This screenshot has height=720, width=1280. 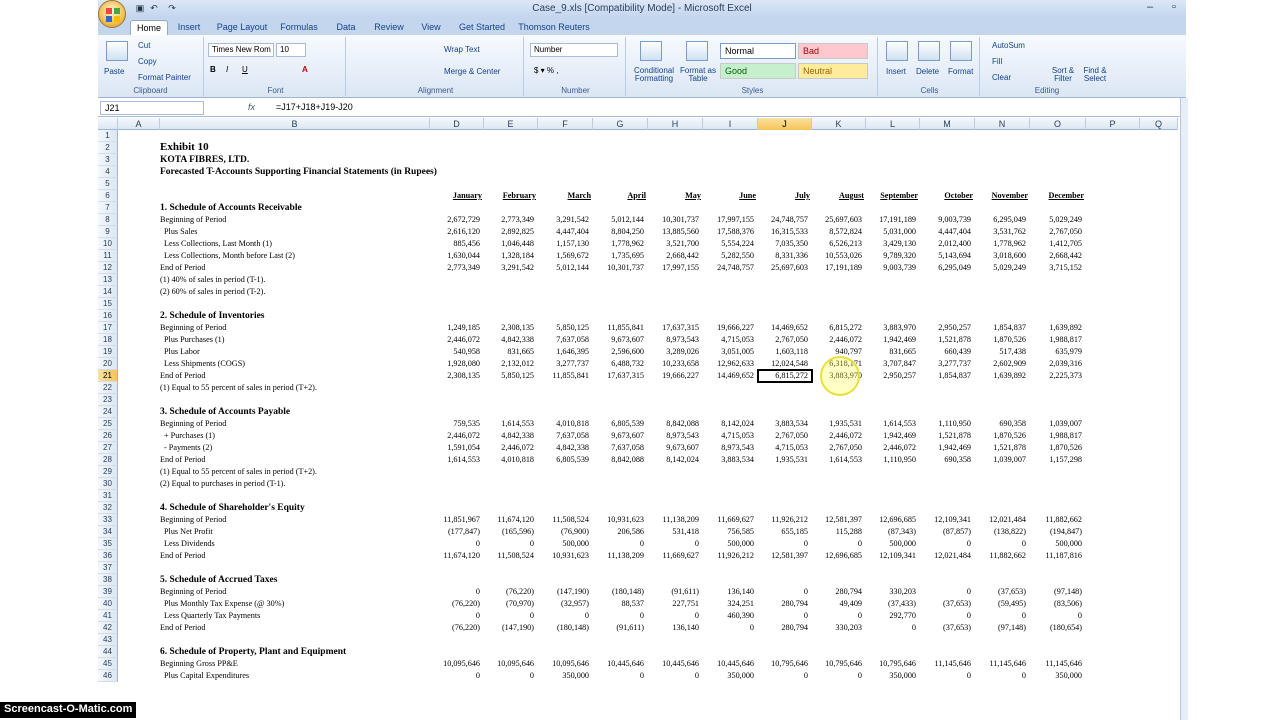 I want to click on table-cell: 1,614,553, so click(x=890, y=423).